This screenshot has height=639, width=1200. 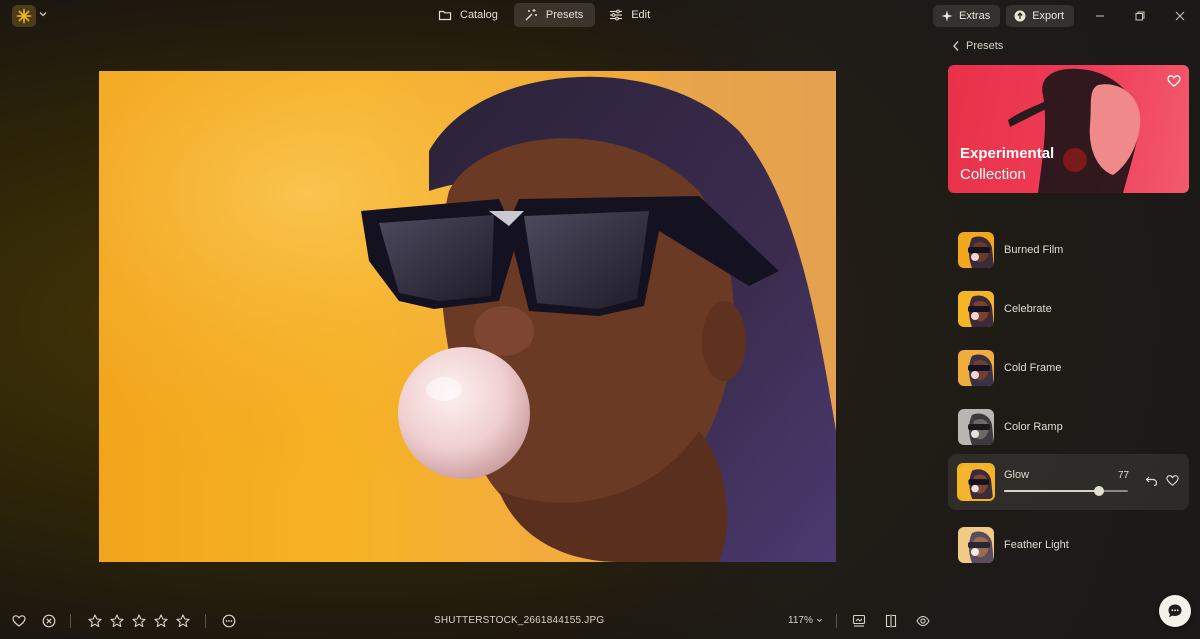 What do you see at coordinates (1028, 309) in the screenshot?
I see `preset-name: Celebrate` at bounding box center [1028, 309].